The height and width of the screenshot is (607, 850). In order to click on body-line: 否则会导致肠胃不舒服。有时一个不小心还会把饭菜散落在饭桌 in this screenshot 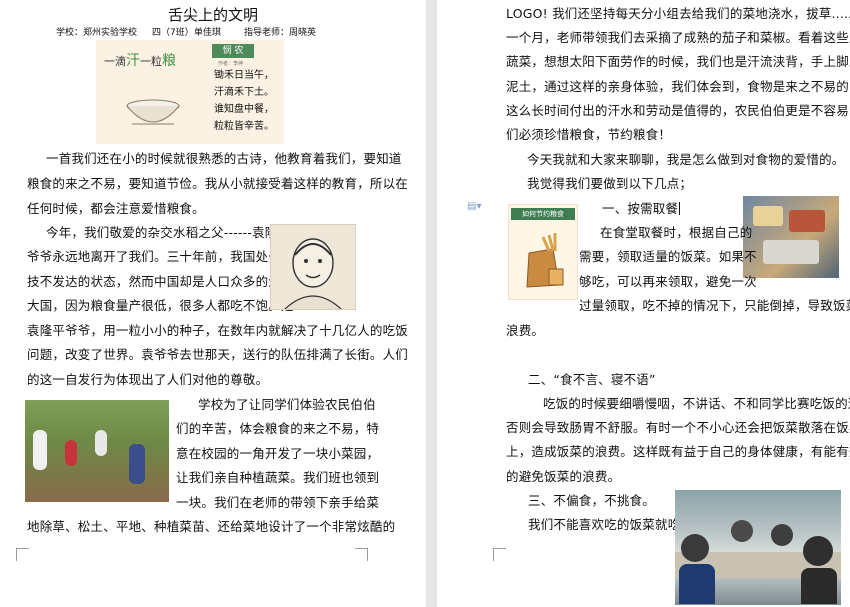, I will do `click(678, 427)`.